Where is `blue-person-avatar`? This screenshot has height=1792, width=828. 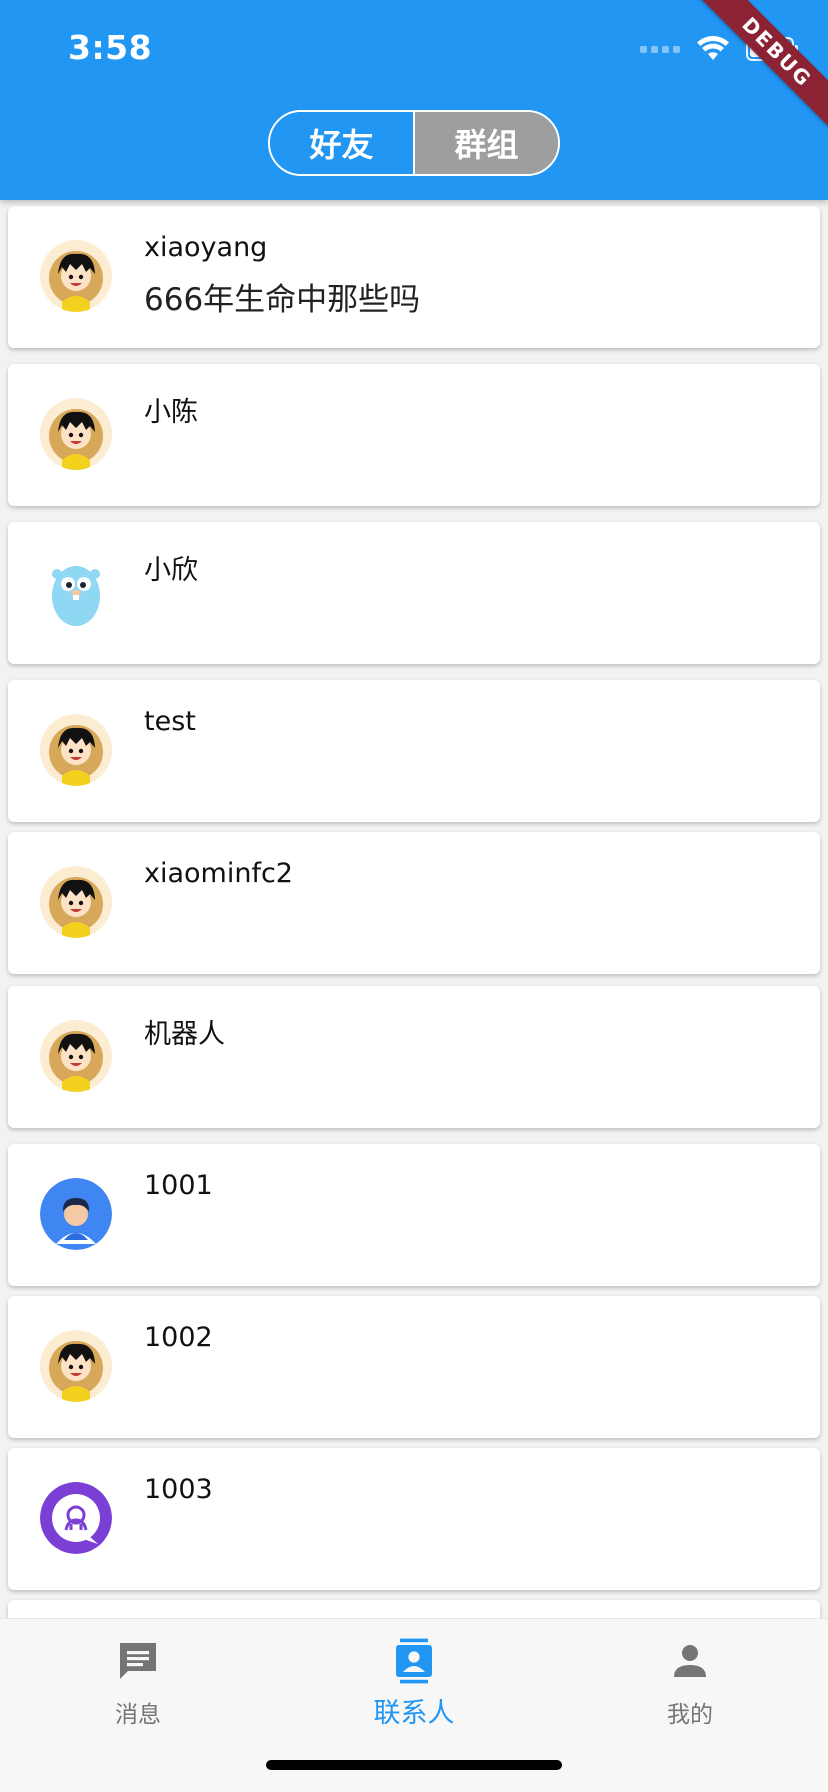
blue-person-avatar is located at coordinates (76, 1214).